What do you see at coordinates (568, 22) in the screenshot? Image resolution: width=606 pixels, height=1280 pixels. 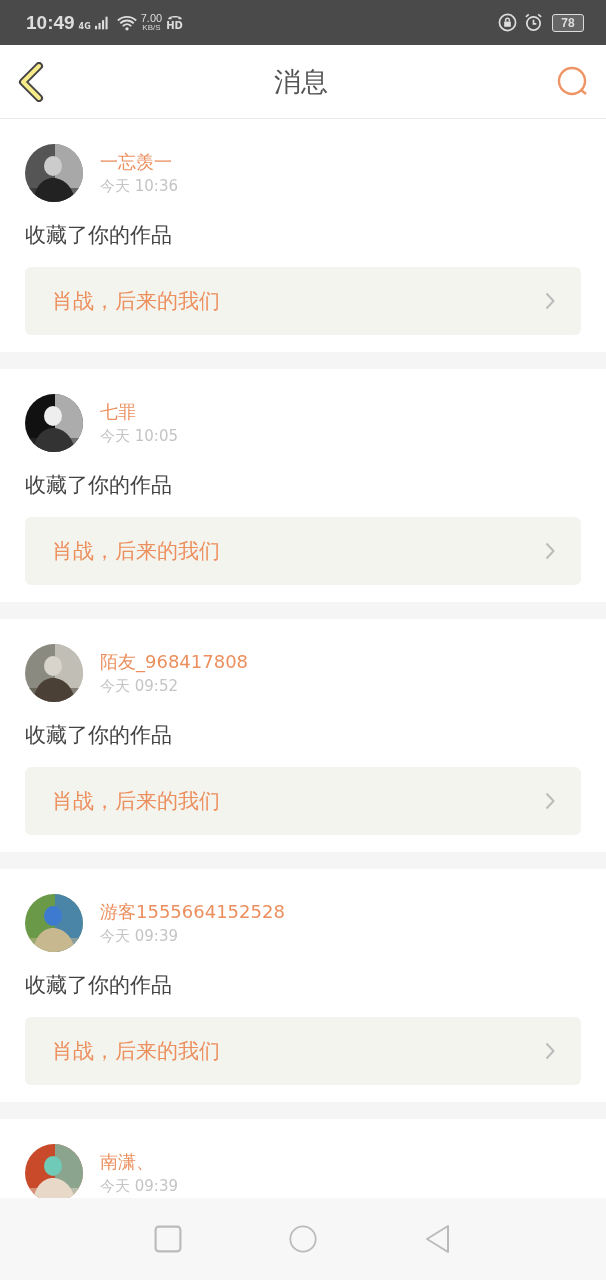 I see `battery-level: 78` at bounding box center [568, 22].